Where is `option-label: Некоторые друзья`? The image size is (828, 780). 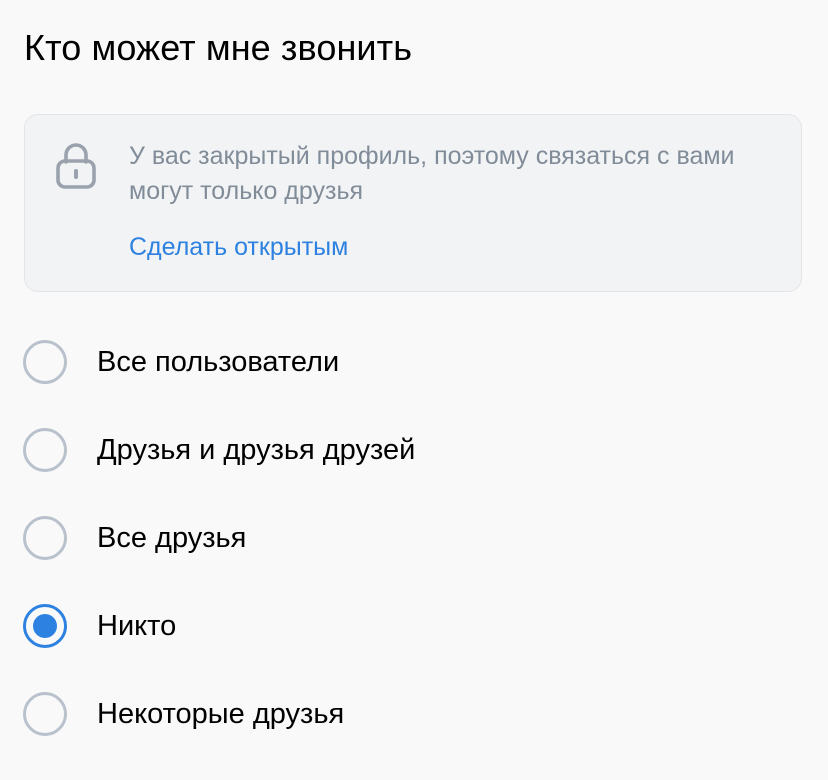 option-label: Некоторые друзья is located at coordinates (221, 714).